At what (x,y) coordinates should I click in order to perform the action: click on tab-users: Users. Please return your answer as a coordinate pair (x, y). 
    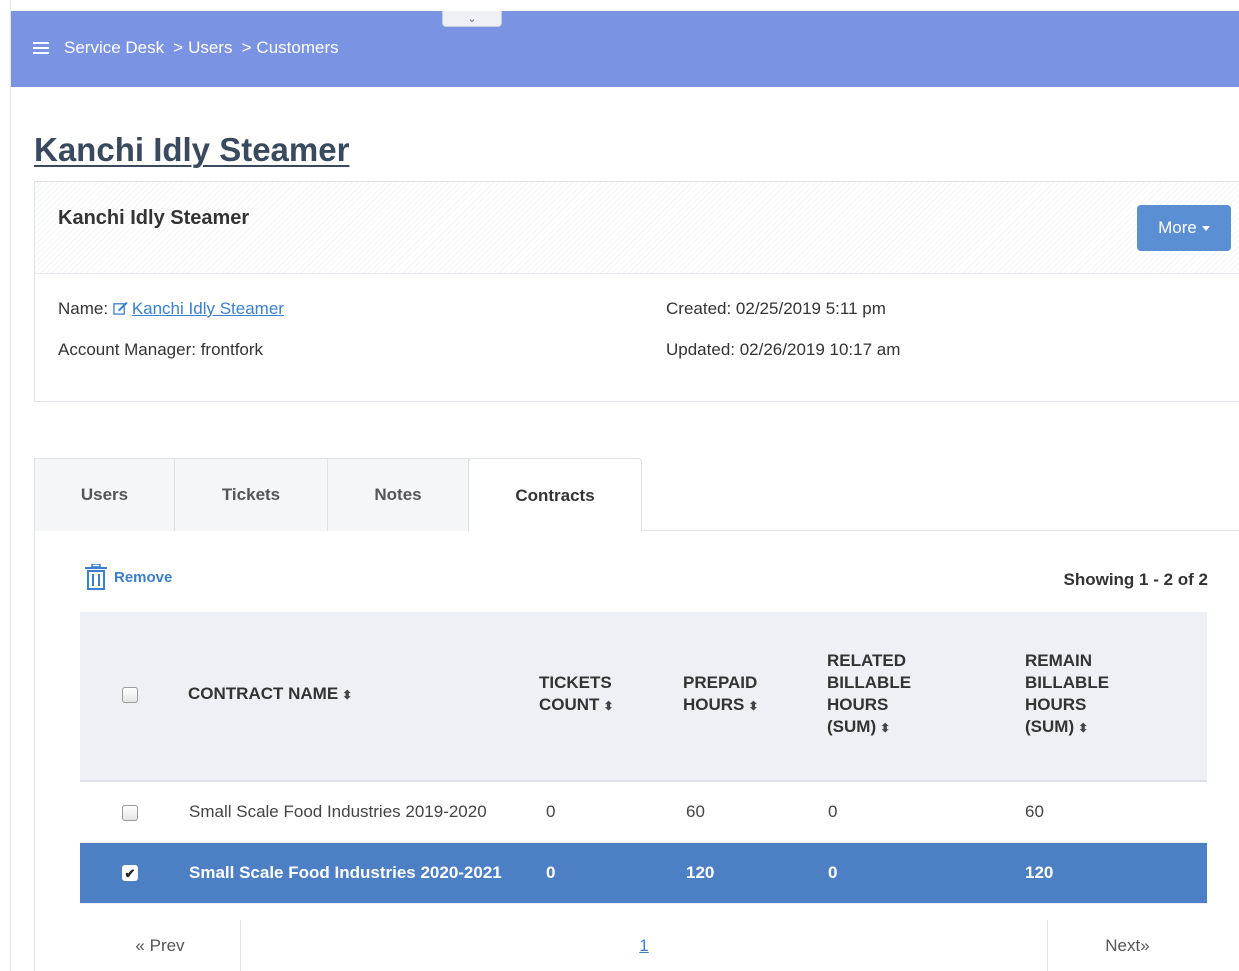
    Looking at the image, I should click on (104, 494).